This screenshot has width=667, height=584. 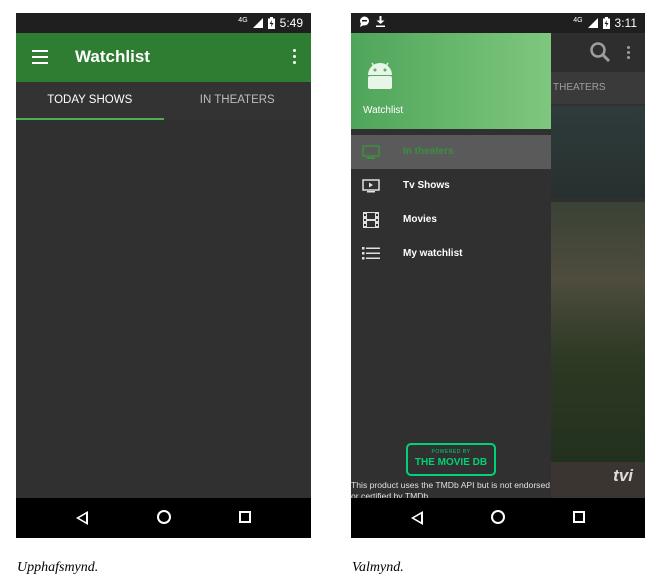 What do you see at coordinates (90, 101) in the screenshot?
I see `tab-today-shows: TODAY SHOWS` at bounding box center [90, 101].